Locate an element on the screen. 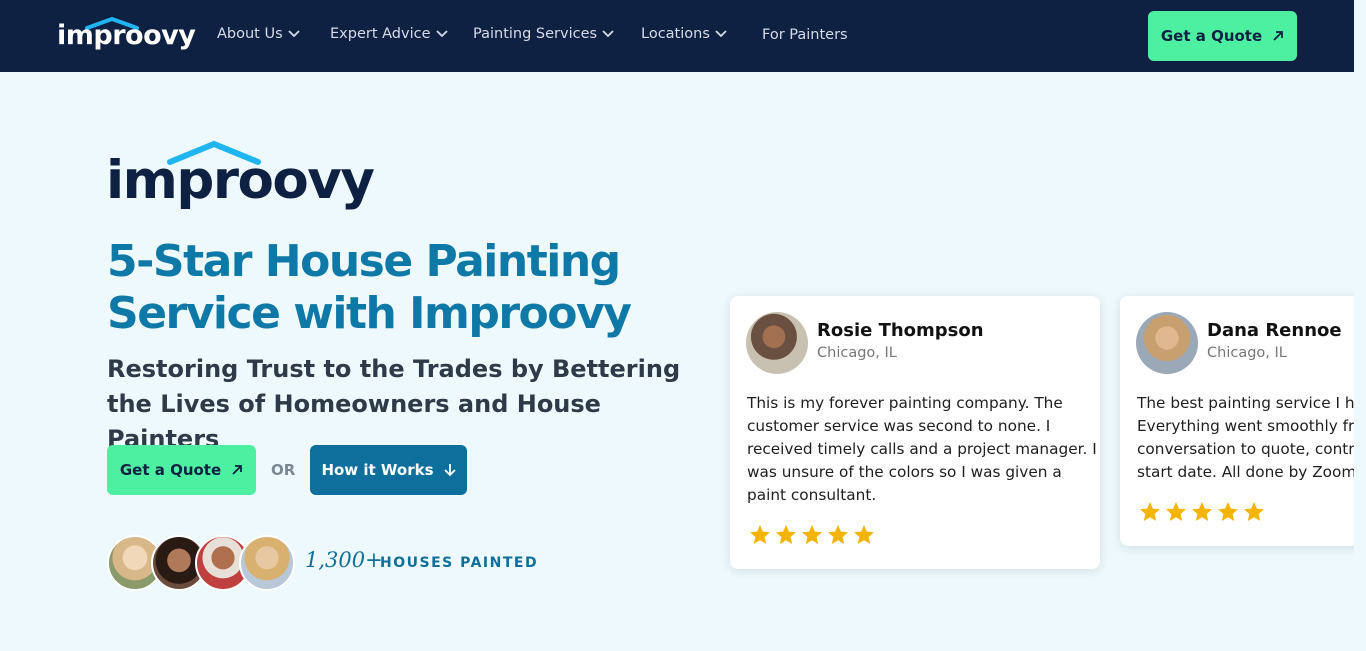  nav-logo: improovy is located at coordinates (126, 36).